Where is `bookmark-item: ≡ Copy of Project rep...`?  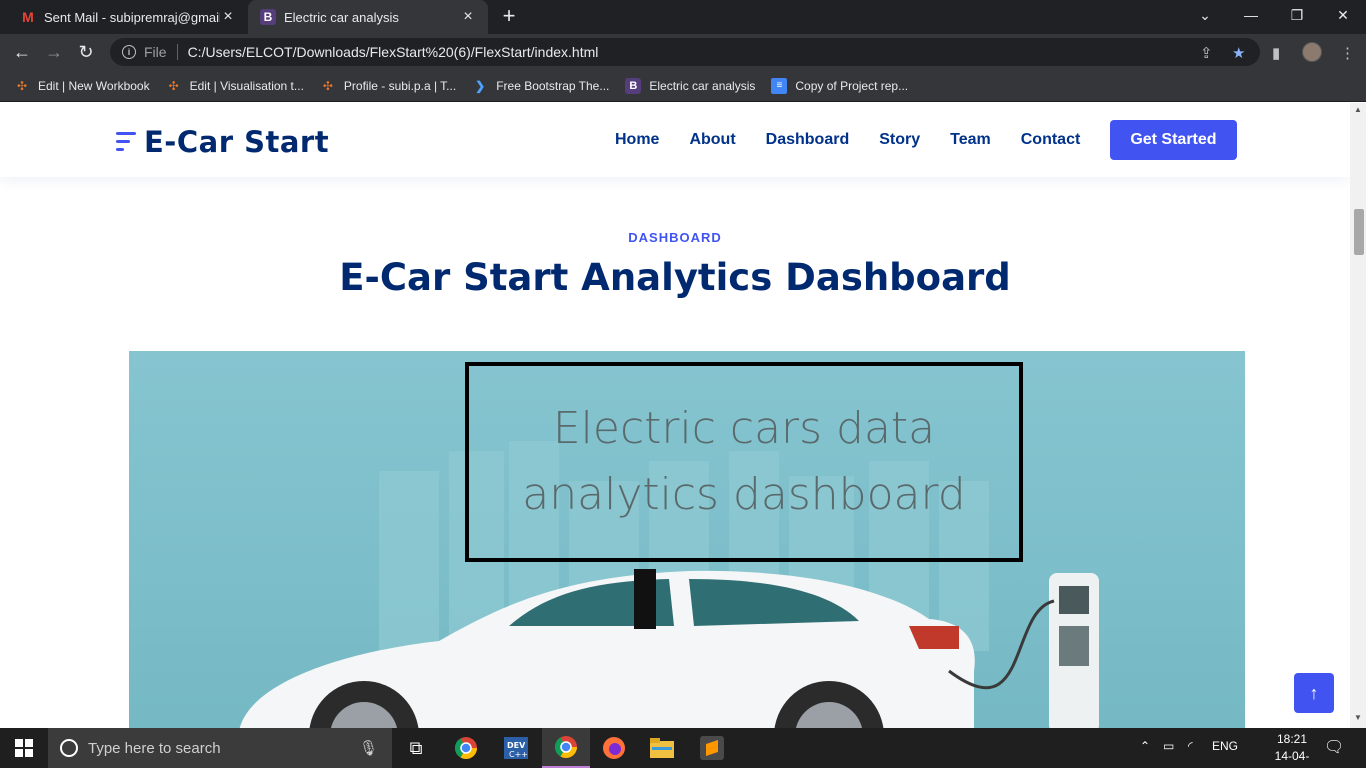
bookmark-item: ≡ Copy of Project rep... is located at coordinates (840, 85).